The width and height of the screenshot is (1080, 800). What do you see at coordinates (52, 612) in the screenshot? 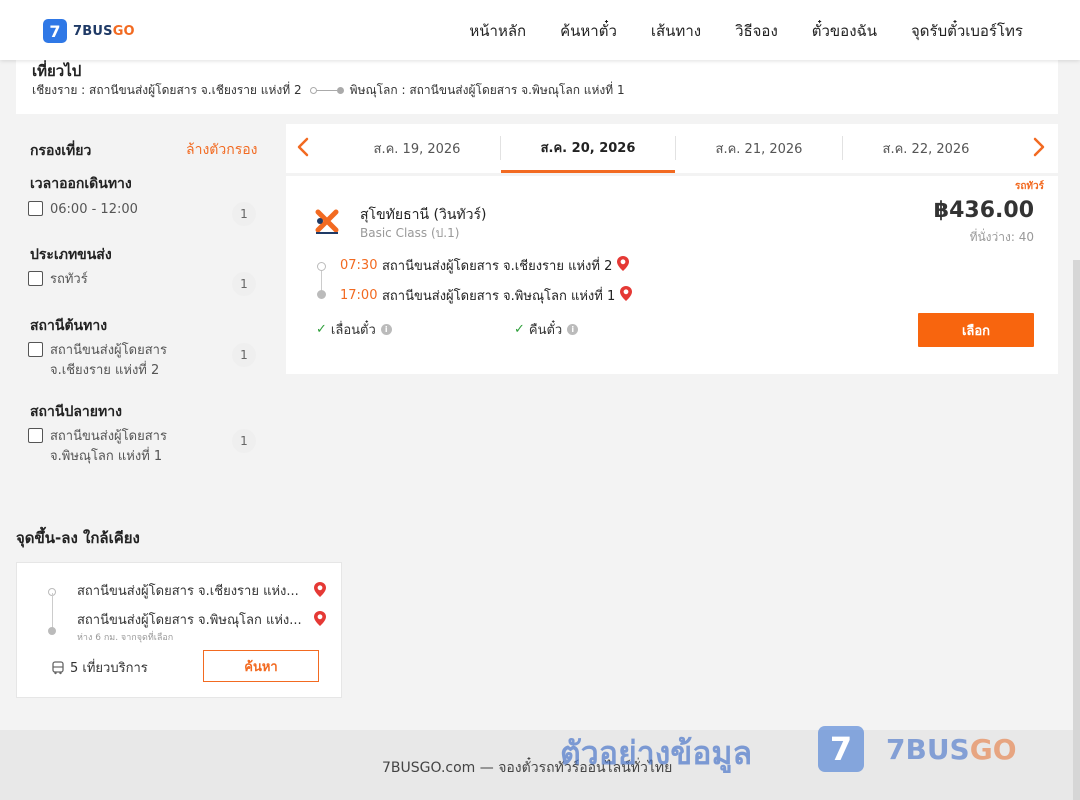
I see `timeline-line` at bounding box center [52, 612].